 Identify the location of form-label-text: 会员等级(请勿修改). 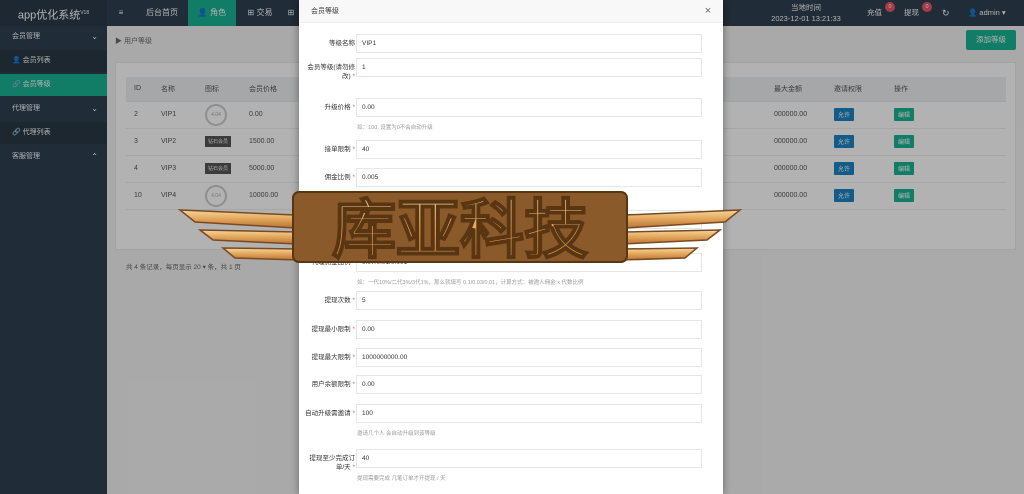
(331, 72).